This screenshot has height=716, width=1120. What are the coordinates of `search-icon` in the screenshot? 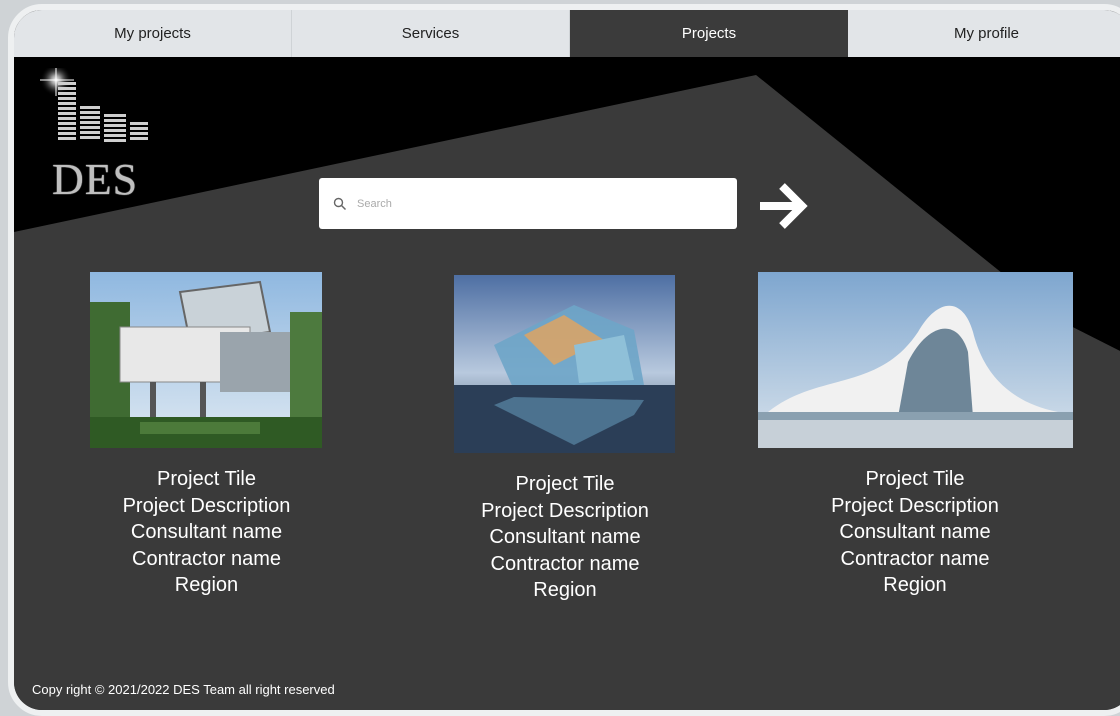 It's located at (340, 203).